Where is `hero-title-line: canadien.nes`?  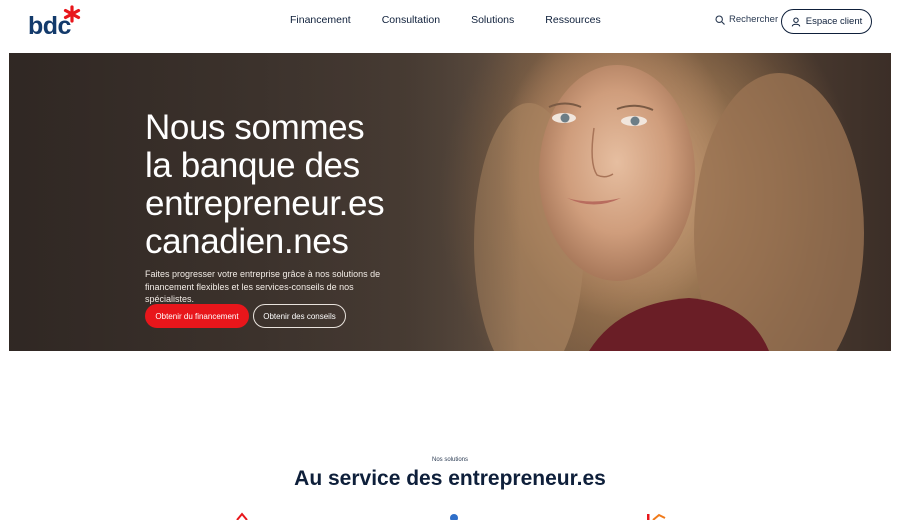
hero-title-line: canadien.nes is located at coordinates (247, 241).